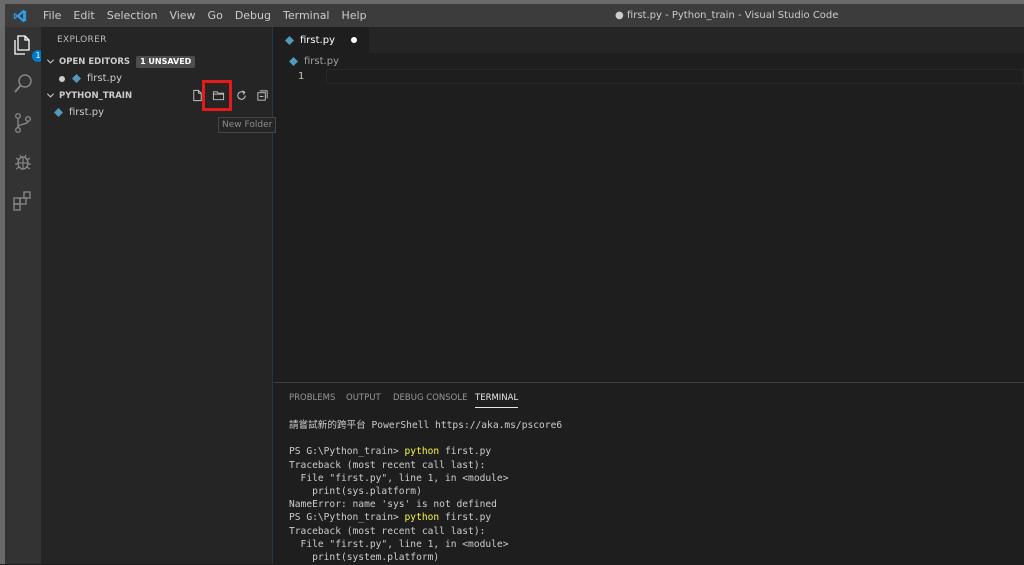 The width and height of the screenshot is (1024, 565). I want to click on open-editor-item: first.py, so click(90, 78).